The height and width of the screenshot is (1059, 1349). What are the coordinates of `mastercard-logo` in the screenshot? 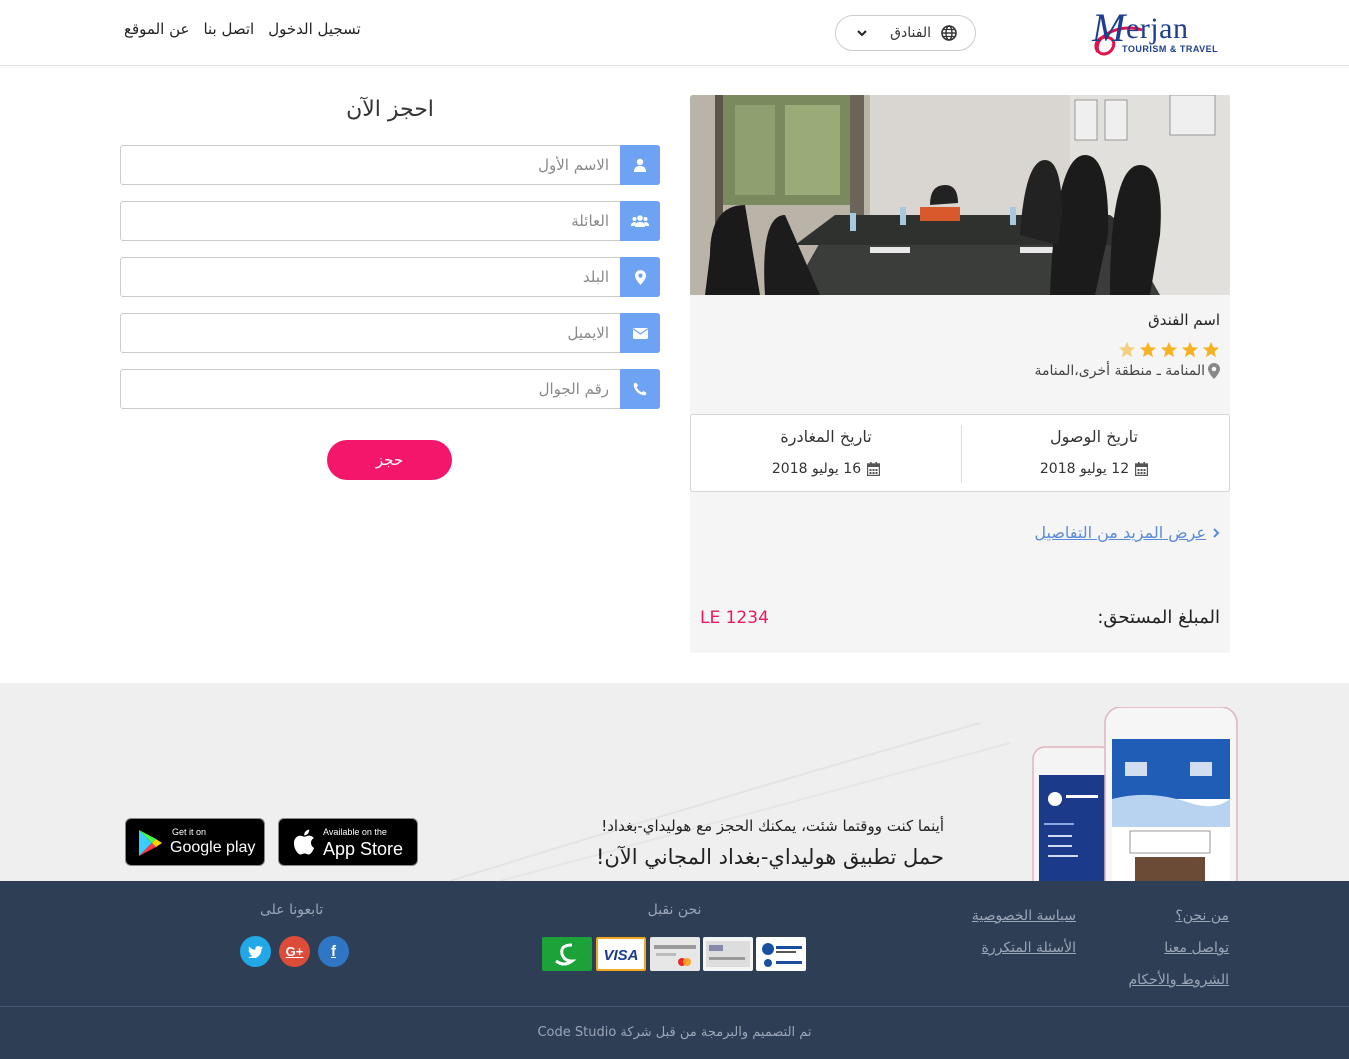 It's located at (675, 954).